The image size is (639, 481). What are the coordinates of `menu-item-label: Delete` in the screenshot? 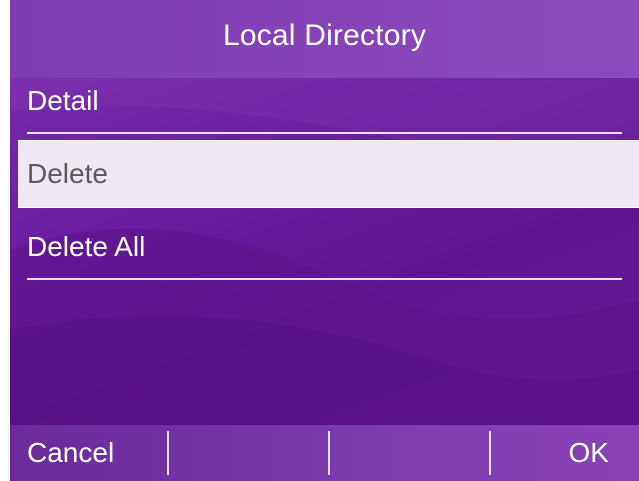 It's located at (67, 173).